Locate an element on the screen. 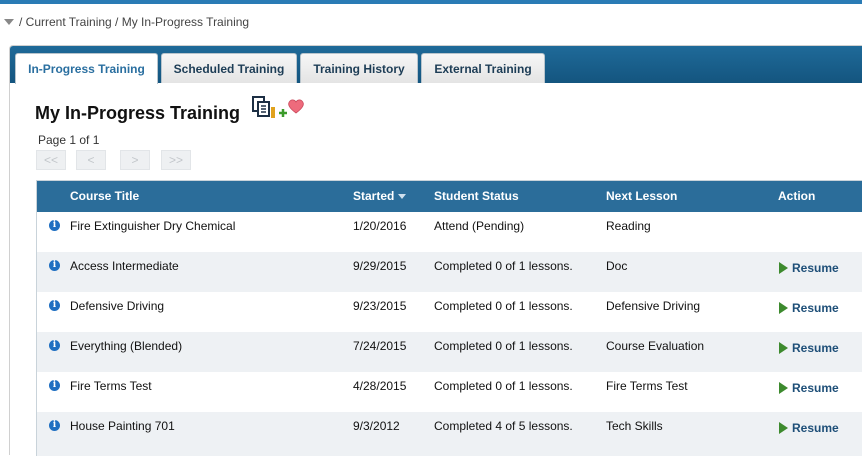 The width and height of the screenshot is (862, 456). next-lesson: Course Evaluation is located at coordinates (655, 346).